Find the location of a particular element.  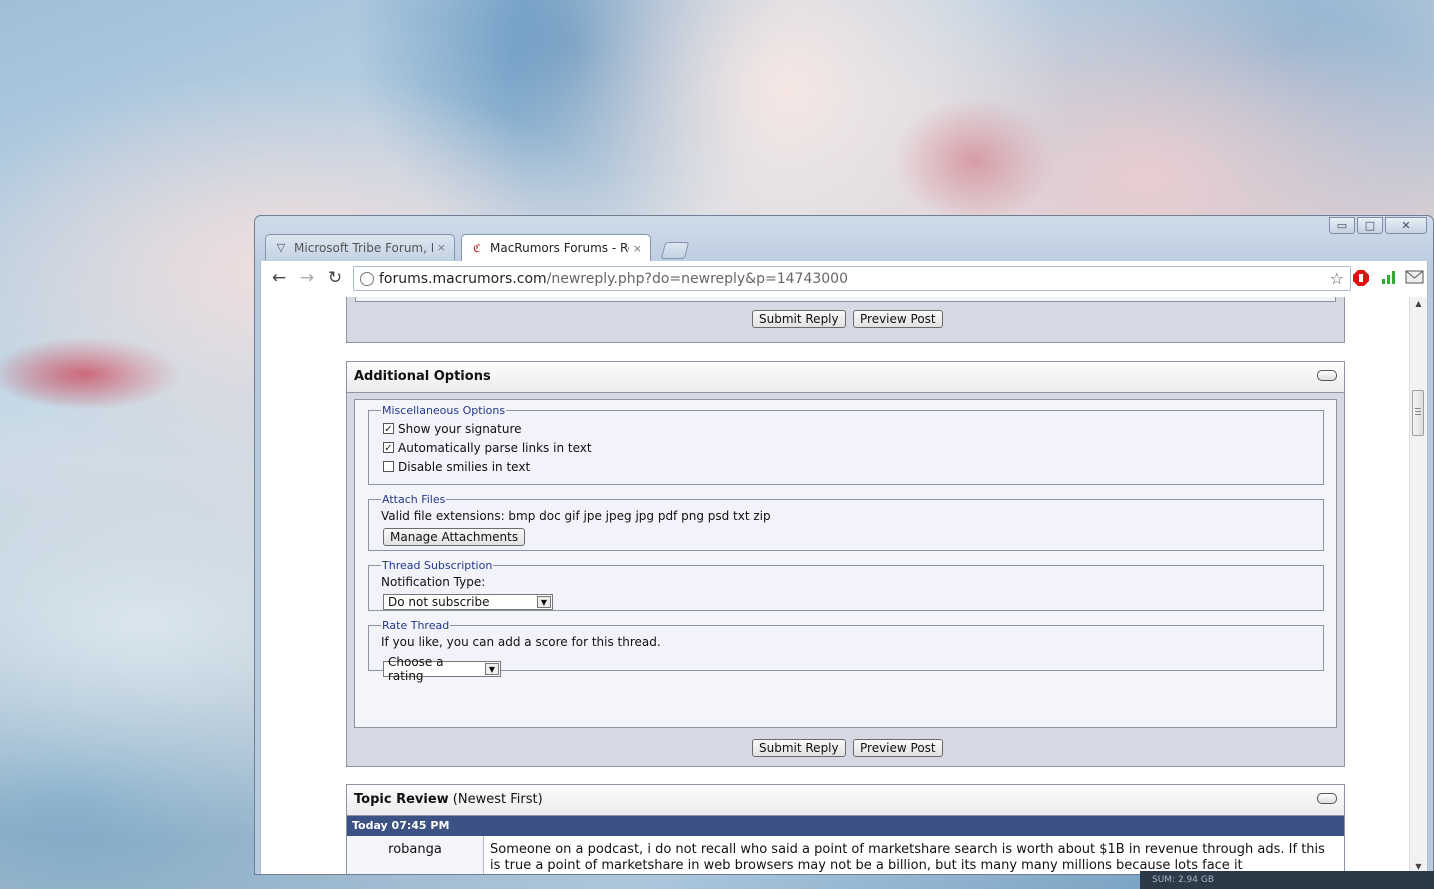

mail-icon is located at coordinates (1414, 277).